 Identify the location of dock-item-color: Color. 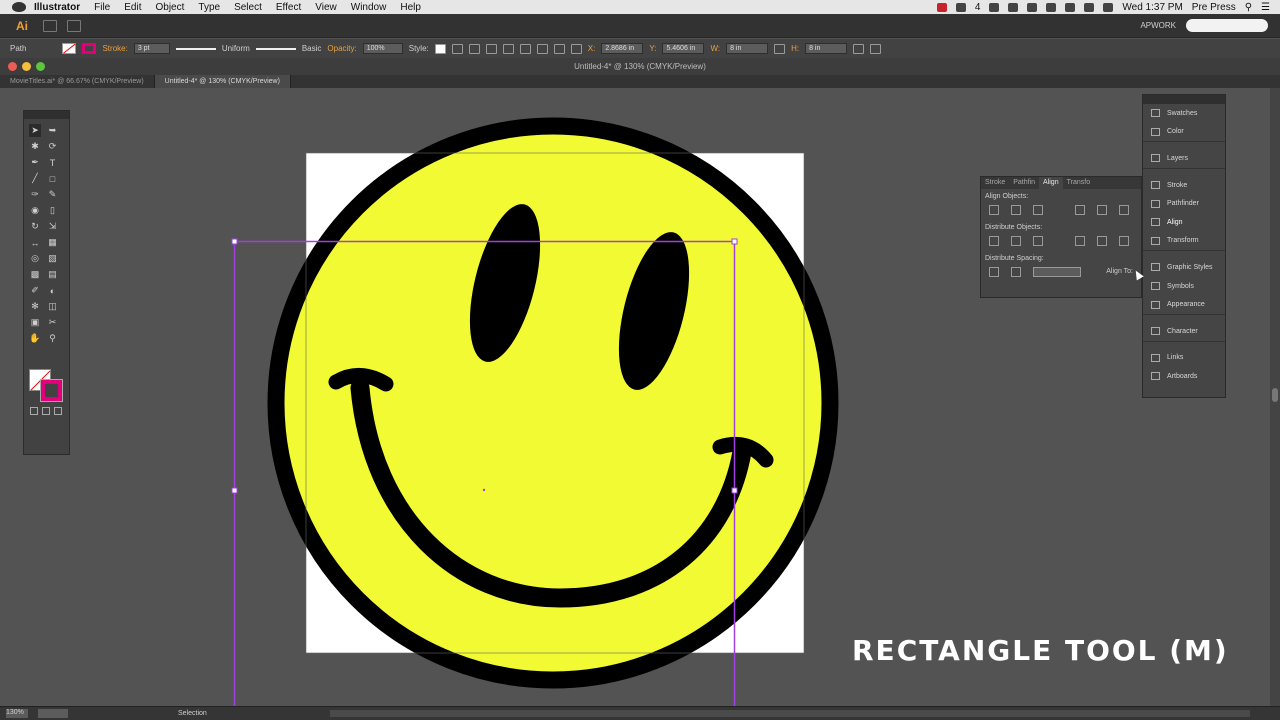
(1184, 132).